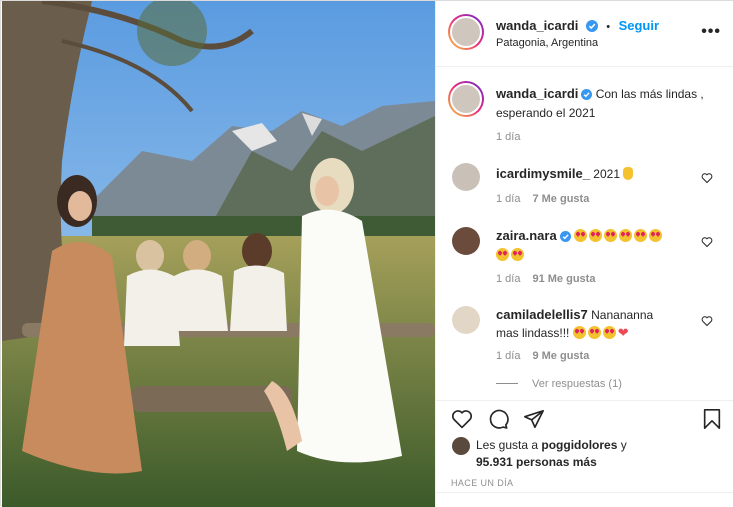 The width and height of the screenshot is (733, 507). I want to click on red-heart-icon: ❤, so click(623, 332).